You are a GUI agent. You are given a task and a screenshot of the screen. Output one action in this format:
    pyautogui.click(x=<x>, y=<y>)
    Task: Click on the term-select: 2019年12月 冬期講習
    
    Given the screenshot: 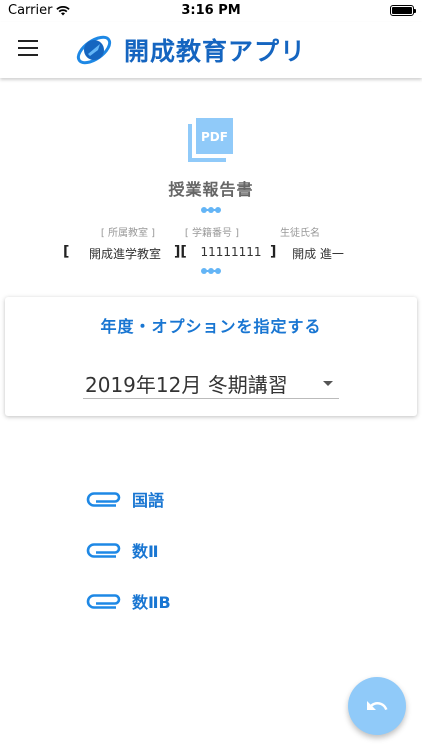 What is the action you would take?
    pyautogui.click(x=211, y=383)
    